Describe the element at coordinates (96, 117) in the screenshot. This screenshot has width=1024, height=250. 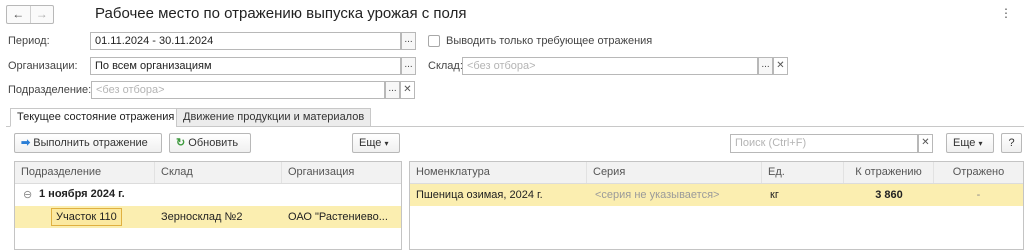
I see `tab-current-state: Текущее состояние отражения` at that location.